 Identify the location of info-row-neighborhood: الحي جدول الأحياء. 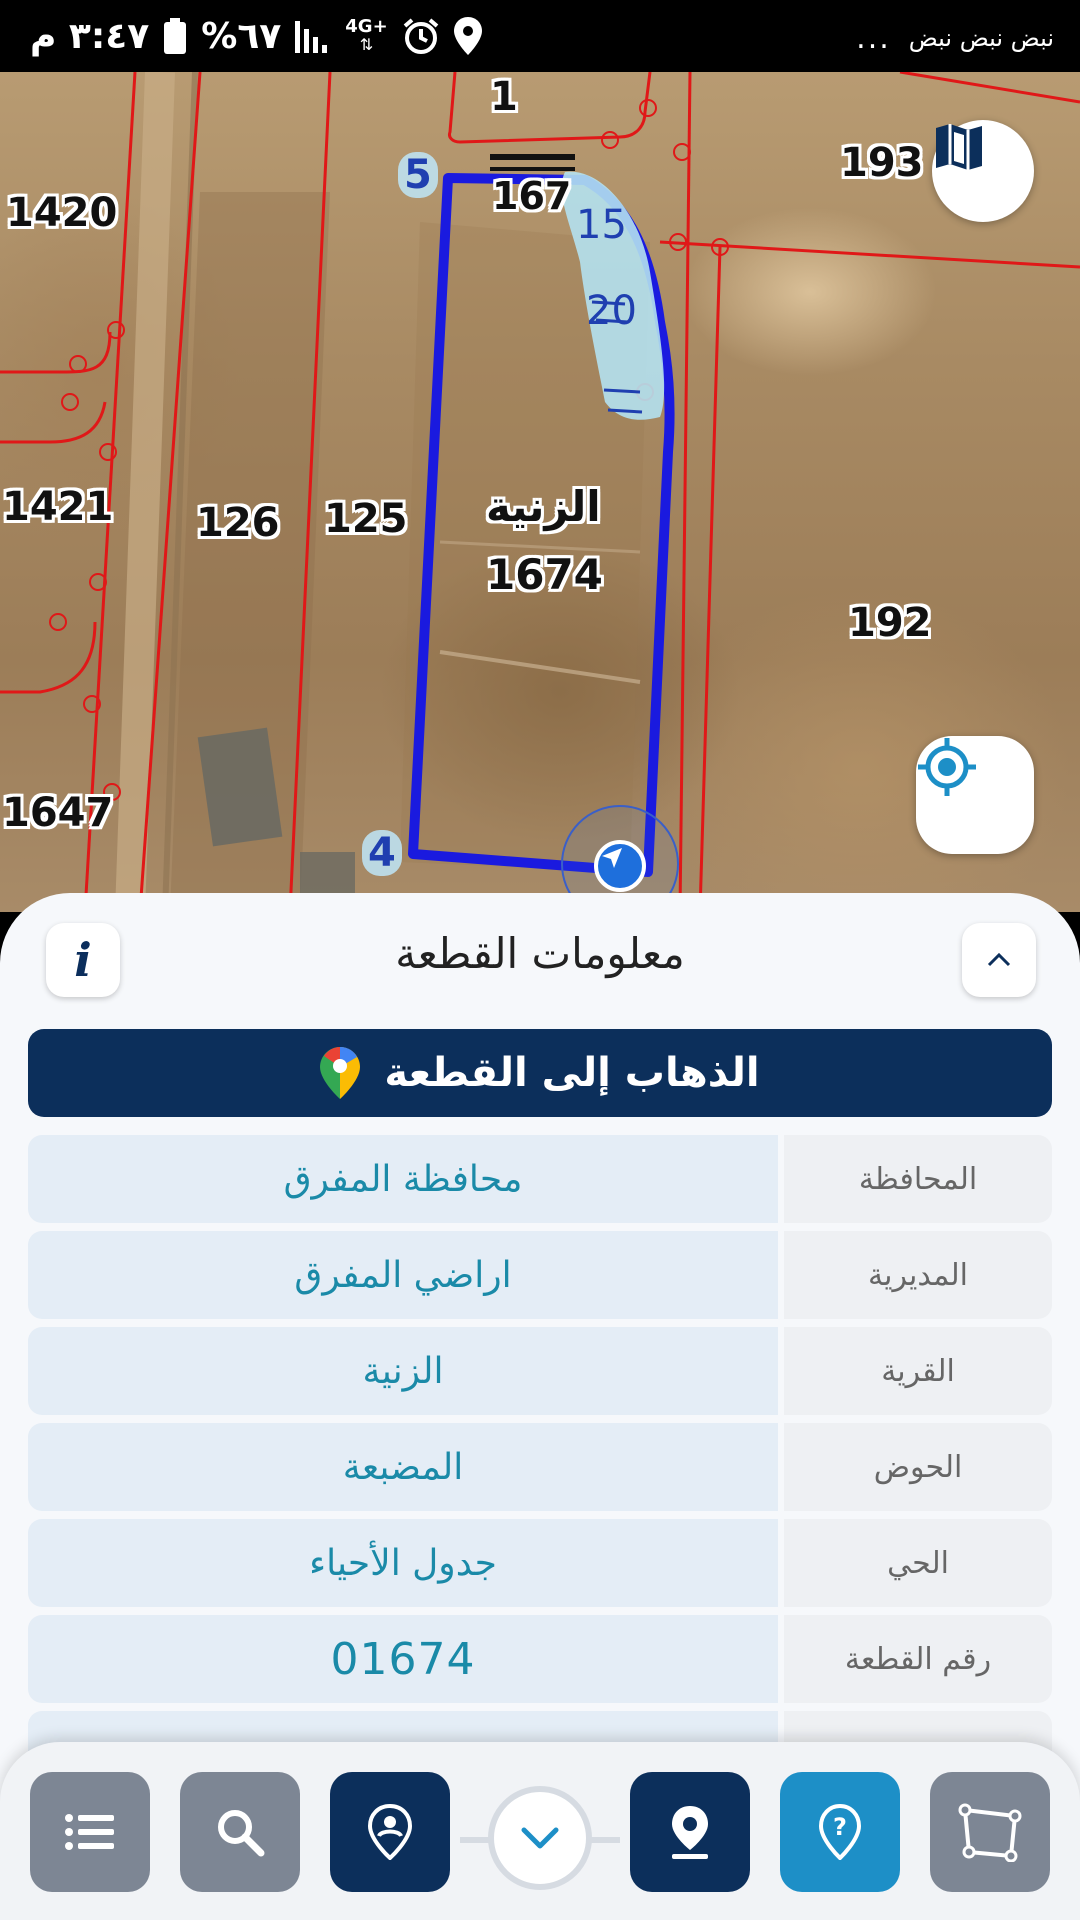
(540, 1563).